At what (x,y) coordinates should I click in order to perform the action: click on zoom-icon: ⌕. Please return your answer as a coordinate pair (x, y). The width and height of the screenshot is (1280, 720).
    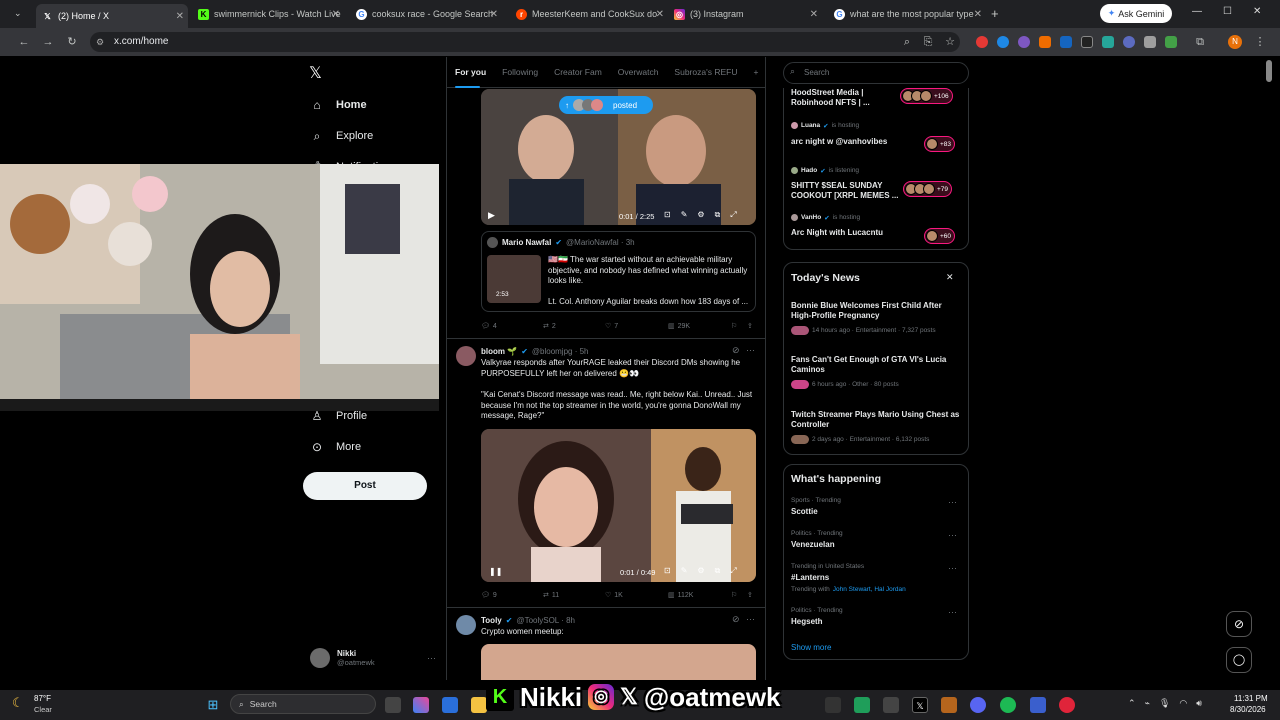
    Looking at the image, I should click on (907, 42).